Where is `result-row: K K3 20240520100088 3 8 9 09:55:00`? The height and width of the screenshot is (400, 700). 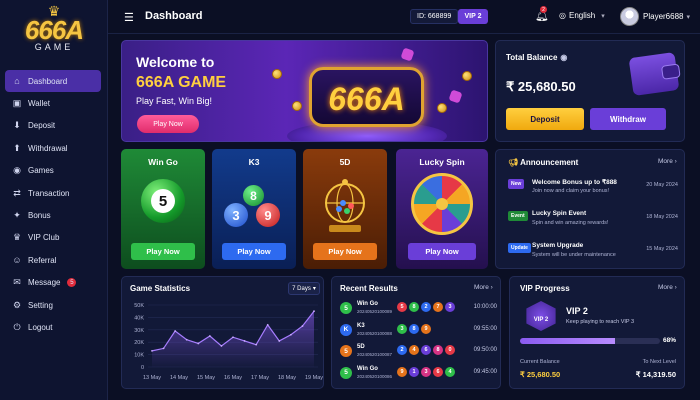
result-row: K K3 20240520100088 3 8 9 09:55:00 is located at coordinates (418, 331).